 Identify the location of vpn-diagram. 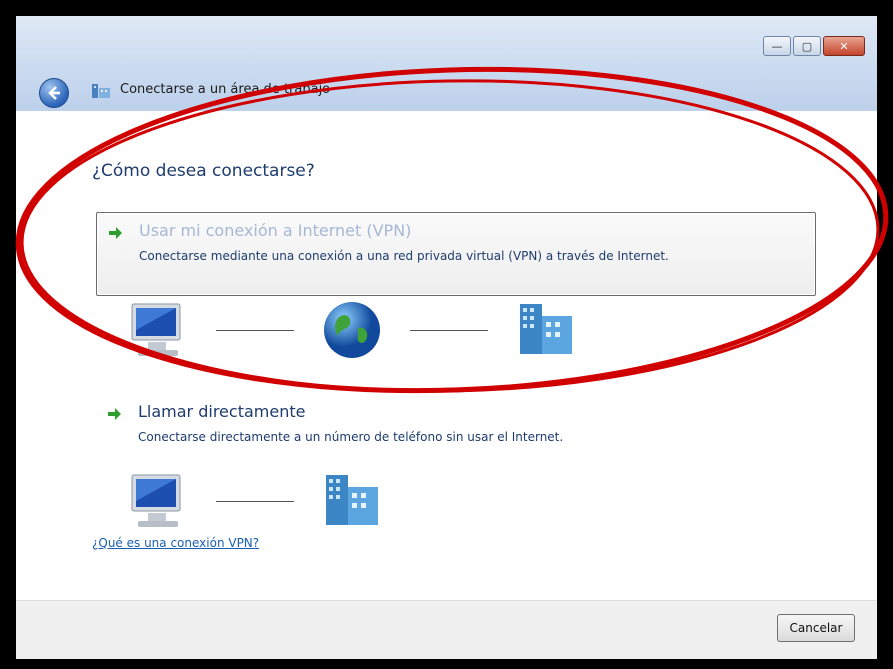
(352, 330).